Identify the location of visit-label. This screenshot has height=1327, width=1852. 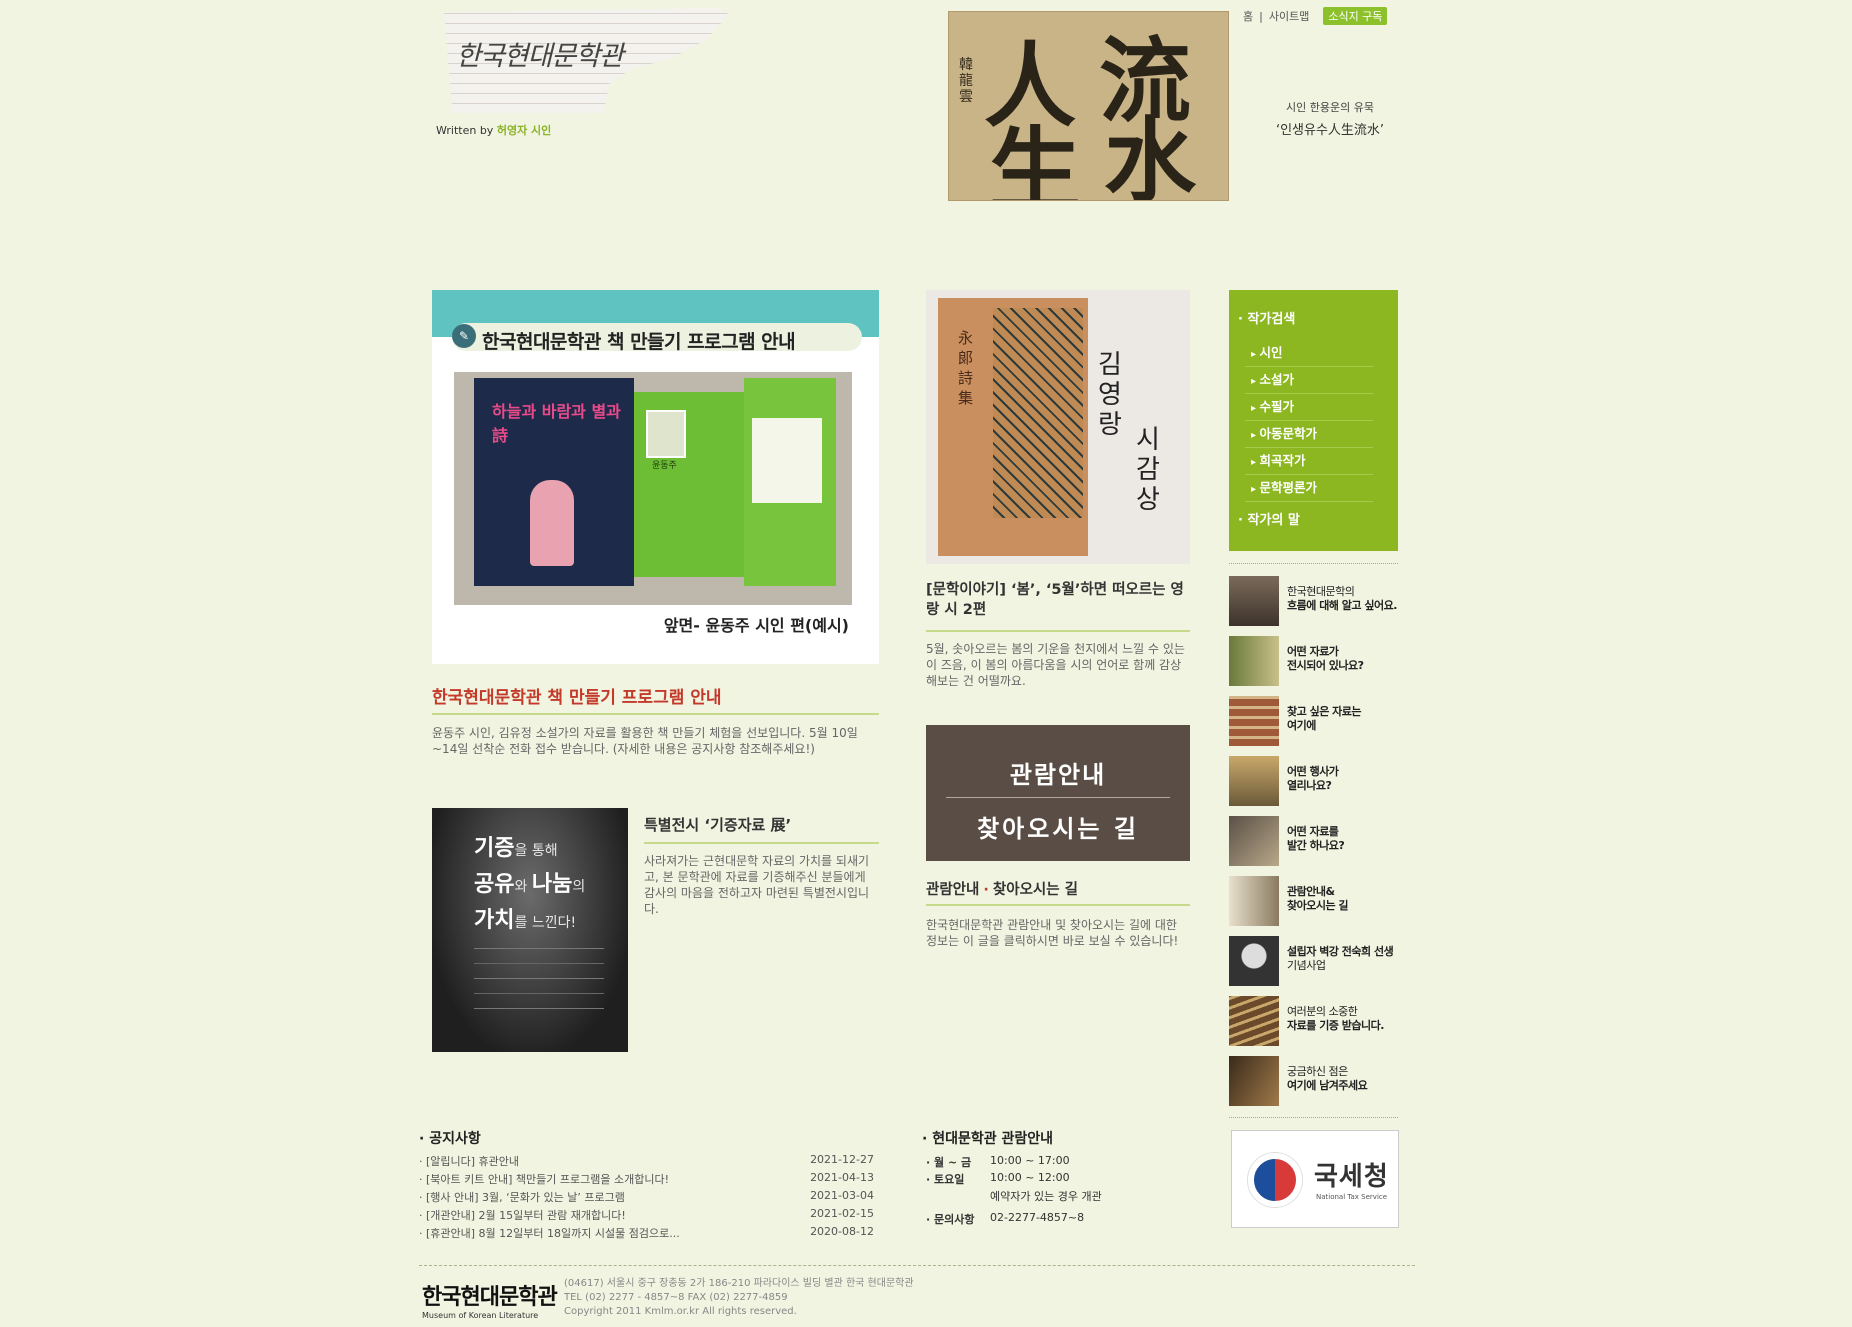
(958, 1196).